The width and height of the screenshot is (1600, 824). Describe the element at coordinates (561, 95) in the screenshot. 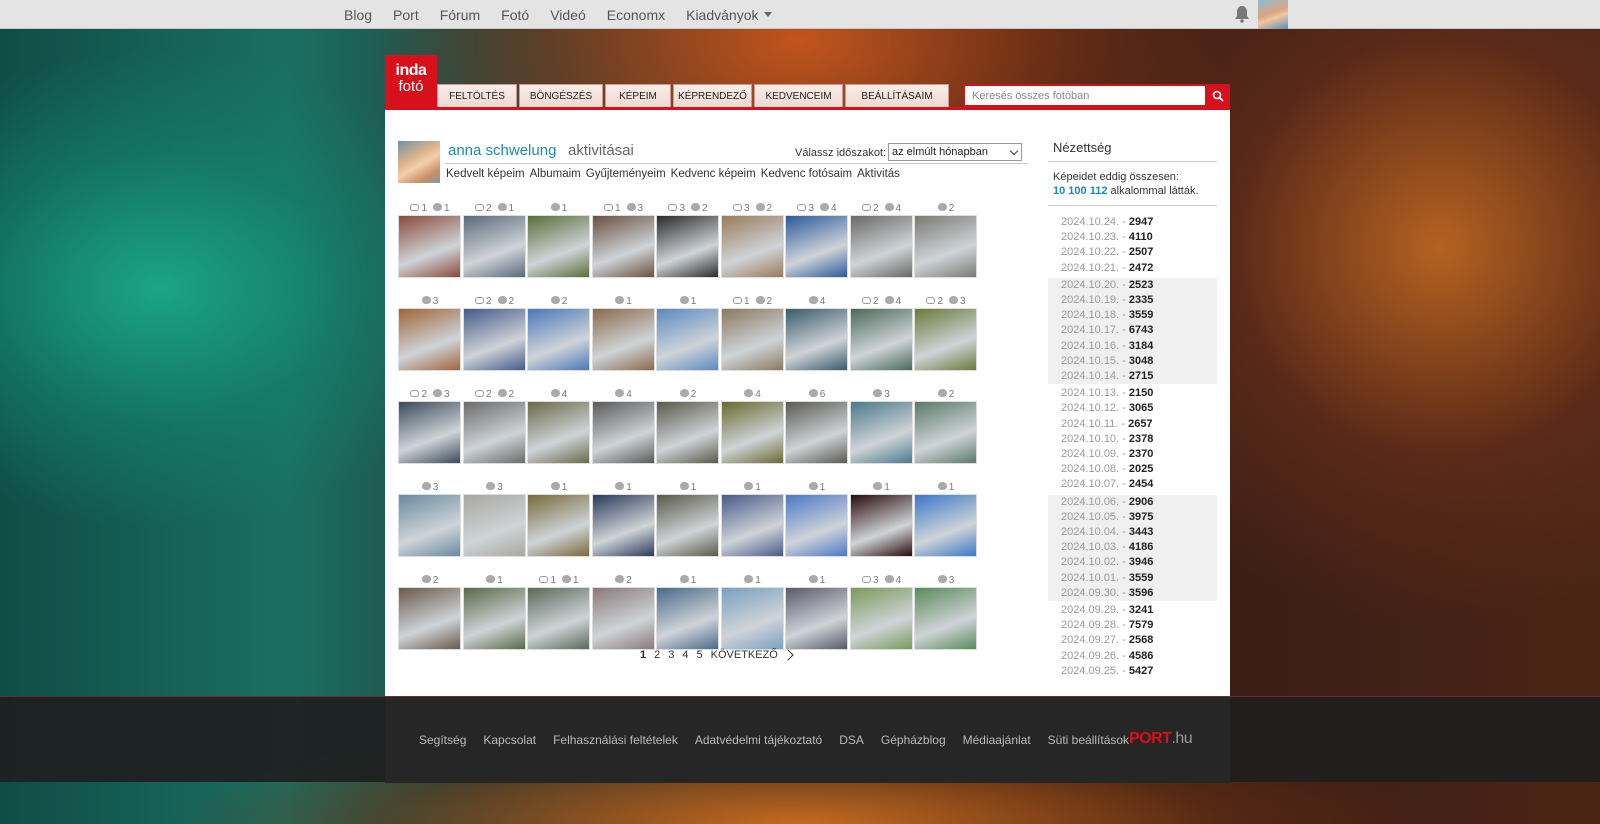

I see `tab-1: Böngészés` at that location.